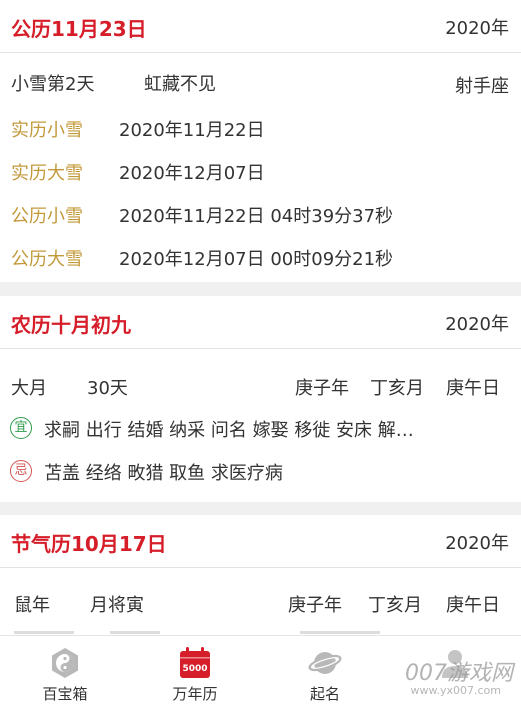  What do you see at coordinates (47, 259) in the screenshot?
I see `term-row-label: 公历大雪` at bounding box center [47, 259].